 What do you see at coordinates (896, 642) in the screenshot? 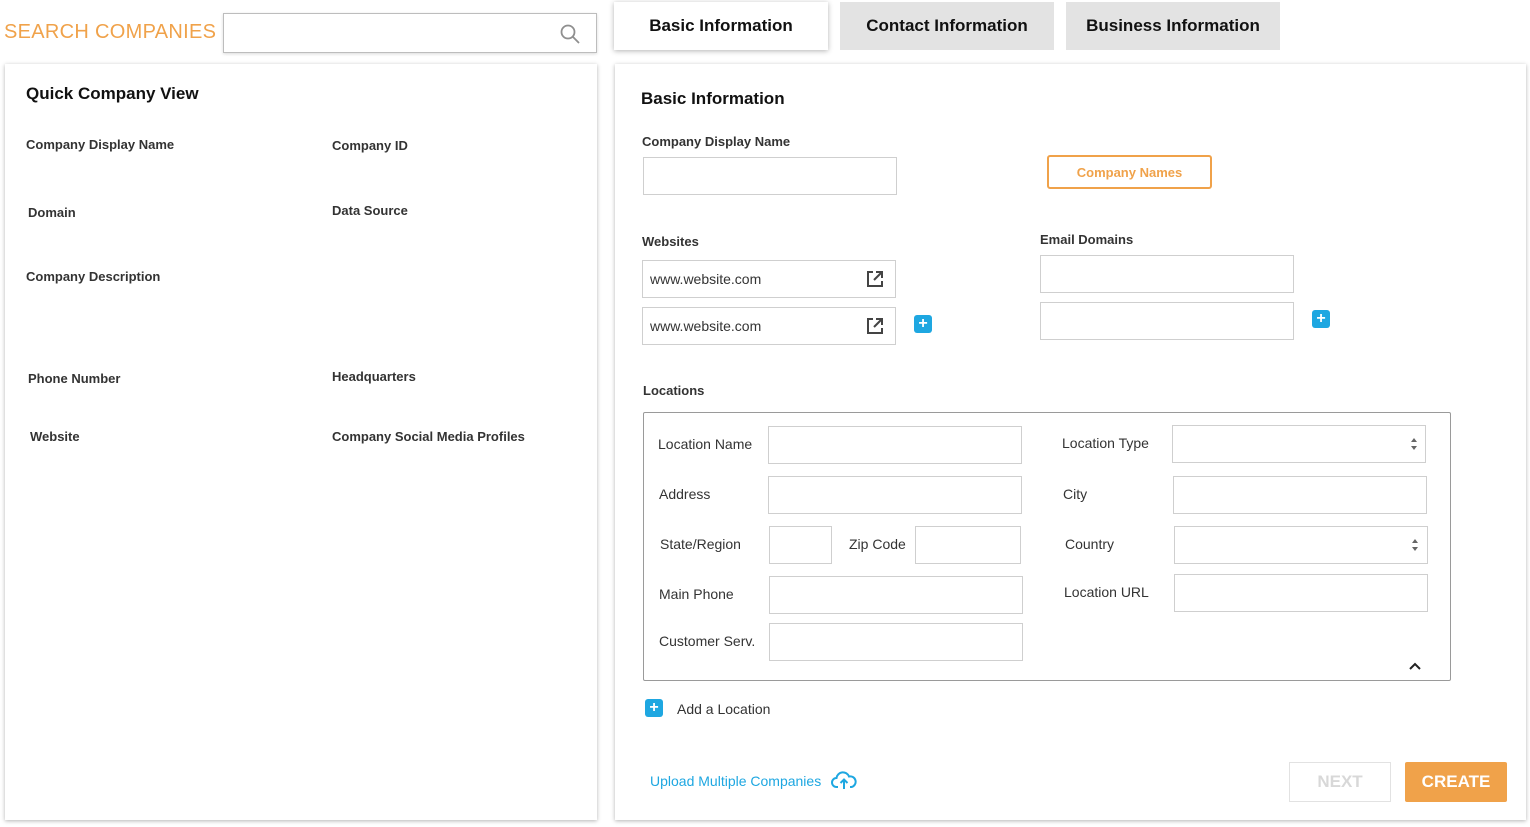
I see `customer-serv-input` at bounding box center [896, 642].